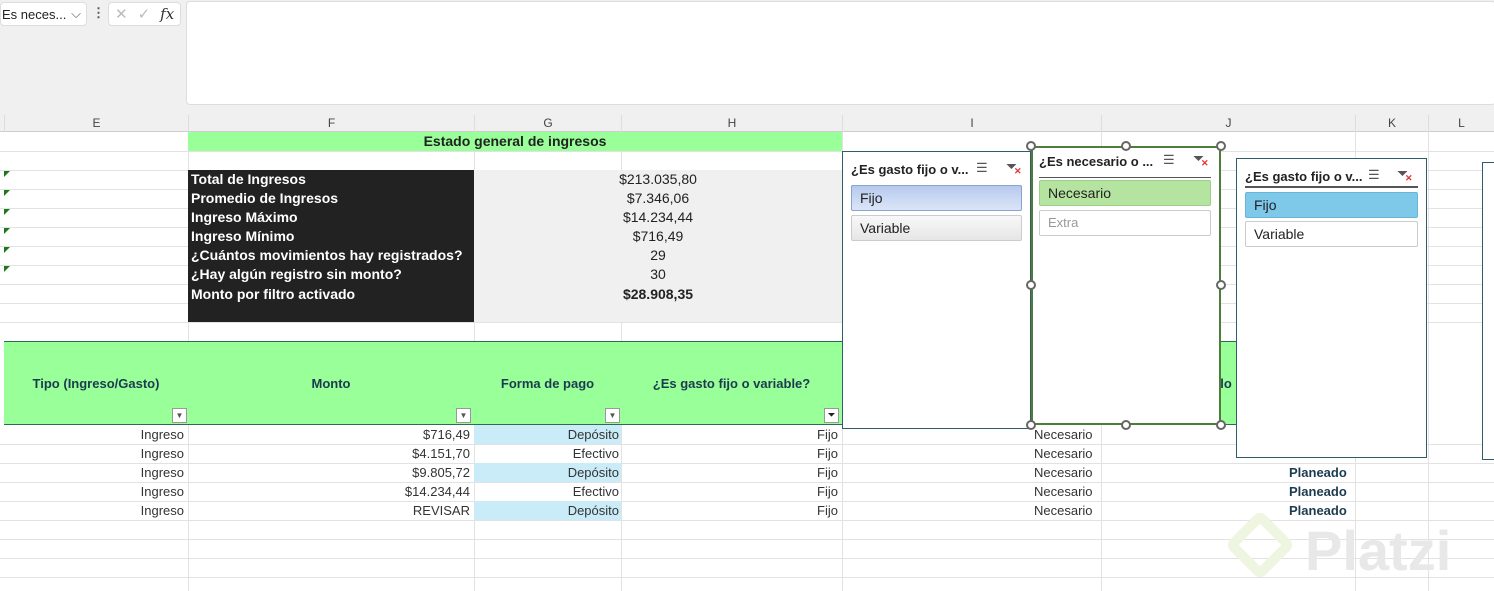 Image resolution: width=1494 pixels, height=591 pixels. Describe the element at coordinates (971, 123) in the screenshot. I see `column-header-i: I` at that location.